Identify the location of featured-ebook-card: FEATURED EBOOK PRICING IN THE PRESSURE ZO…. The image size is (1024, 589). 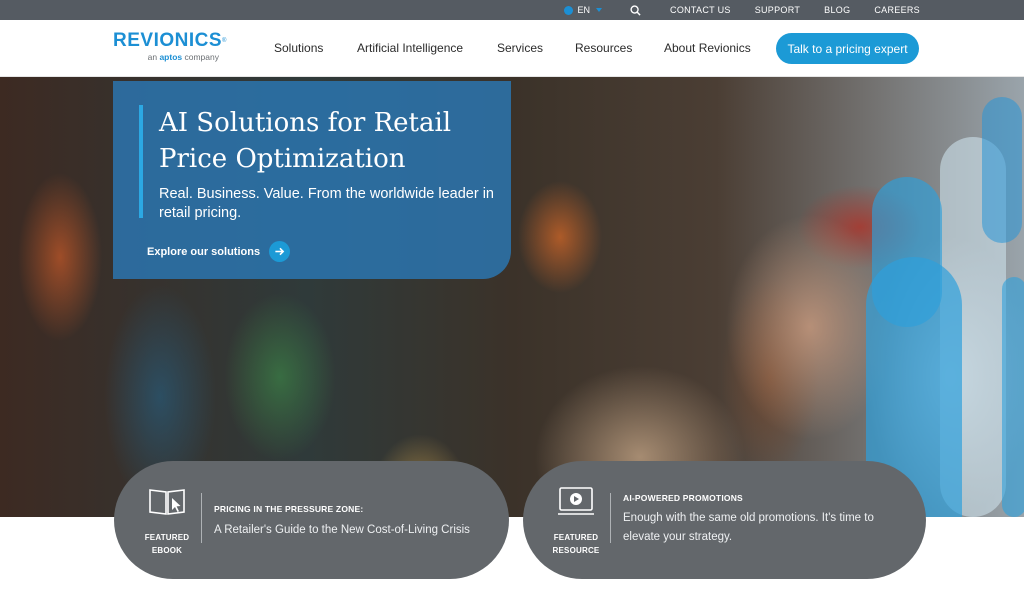
(311, 520).